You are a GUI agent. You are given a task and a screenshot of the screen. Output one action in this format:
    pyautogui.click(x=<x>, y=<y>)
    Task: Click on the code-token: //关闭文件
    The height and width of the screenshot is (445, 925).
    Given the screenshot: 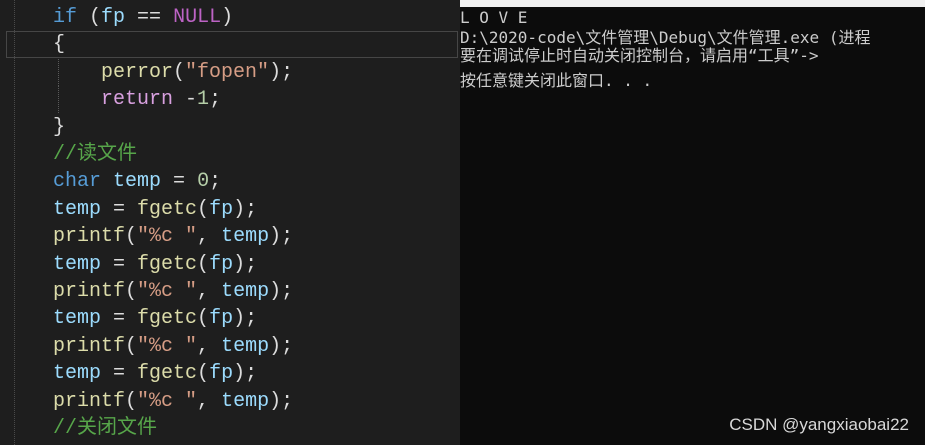 What is the action you would take?
    pyautogui.click(x=105, y=428)
    